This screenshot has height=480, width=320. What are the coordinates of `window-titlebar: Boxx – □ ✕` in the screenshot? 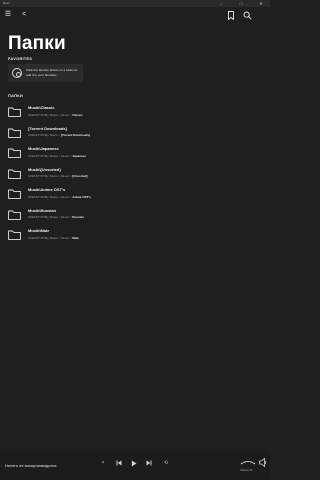 It's located at (135, 3).